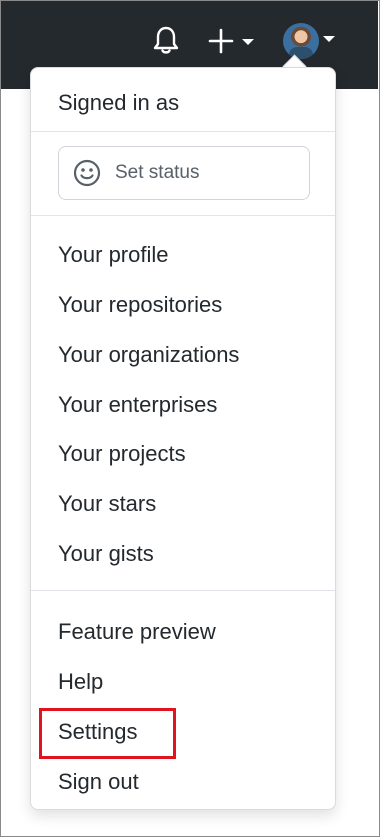 Image resolution: width=380 pixels, height=837 pixels. I want to click on menu-item-your-organizations: Your organizations, so click(148, 355).